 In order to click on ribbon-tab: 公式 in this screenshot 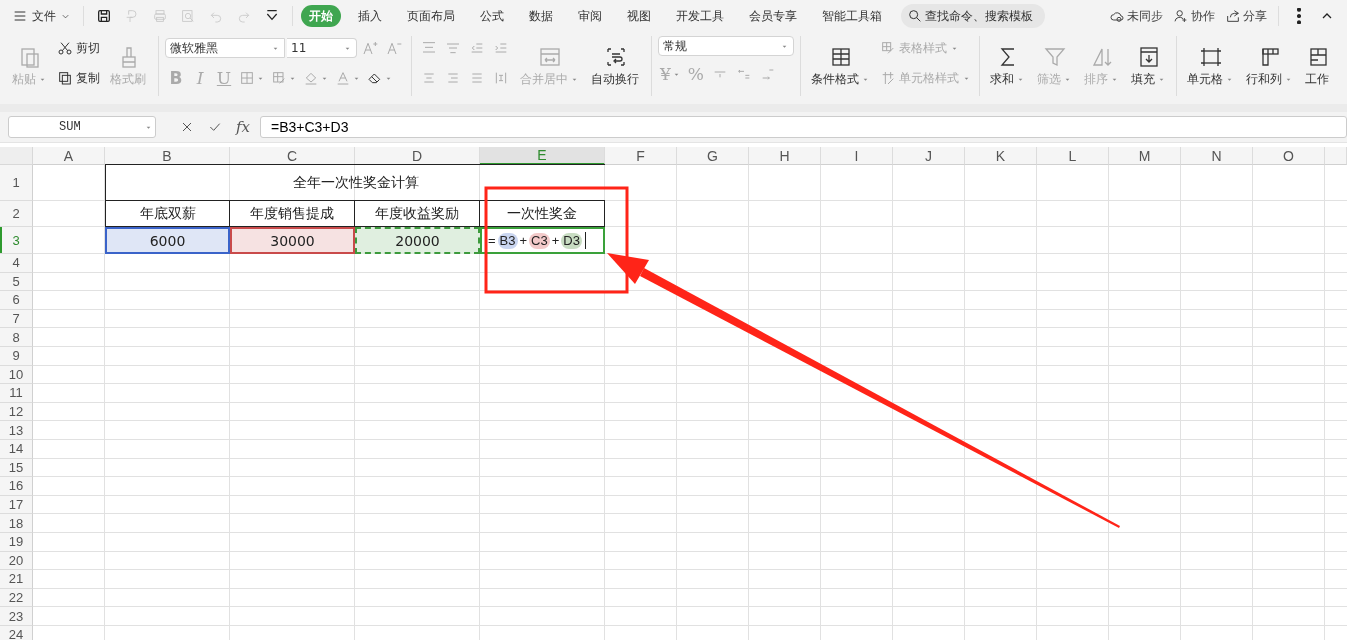, I will do `click(492, 16)`.